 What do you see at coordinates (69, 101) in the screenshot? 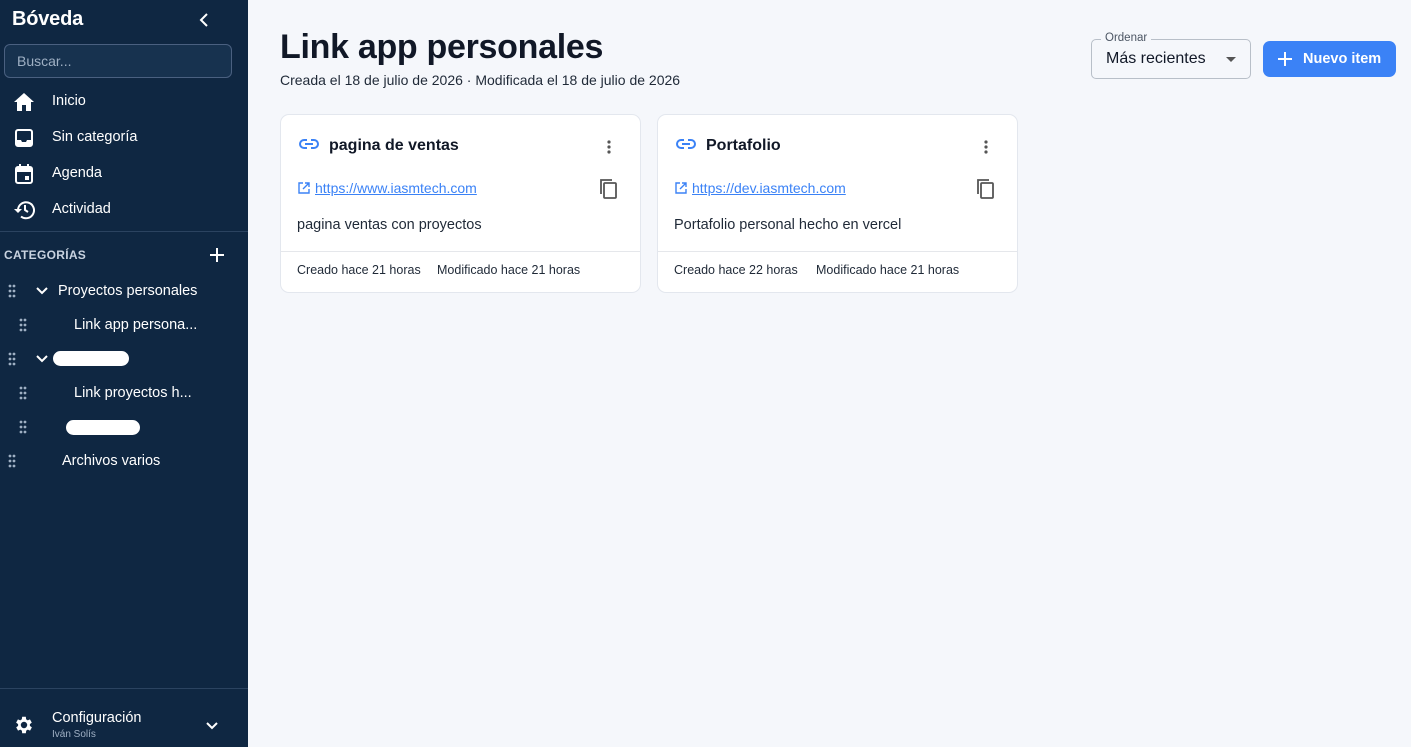
I see `sidebar-item-label: Inicio` at bounding box center [69, 101].